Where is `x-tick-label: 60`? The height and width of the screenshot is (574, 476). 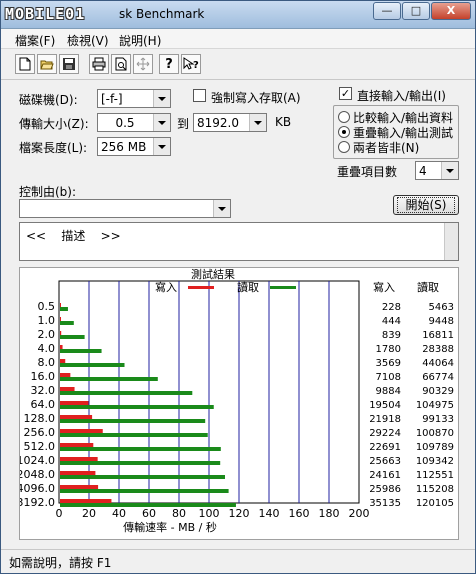 x-tick-label: 60 is located at coordinates (149, 513).